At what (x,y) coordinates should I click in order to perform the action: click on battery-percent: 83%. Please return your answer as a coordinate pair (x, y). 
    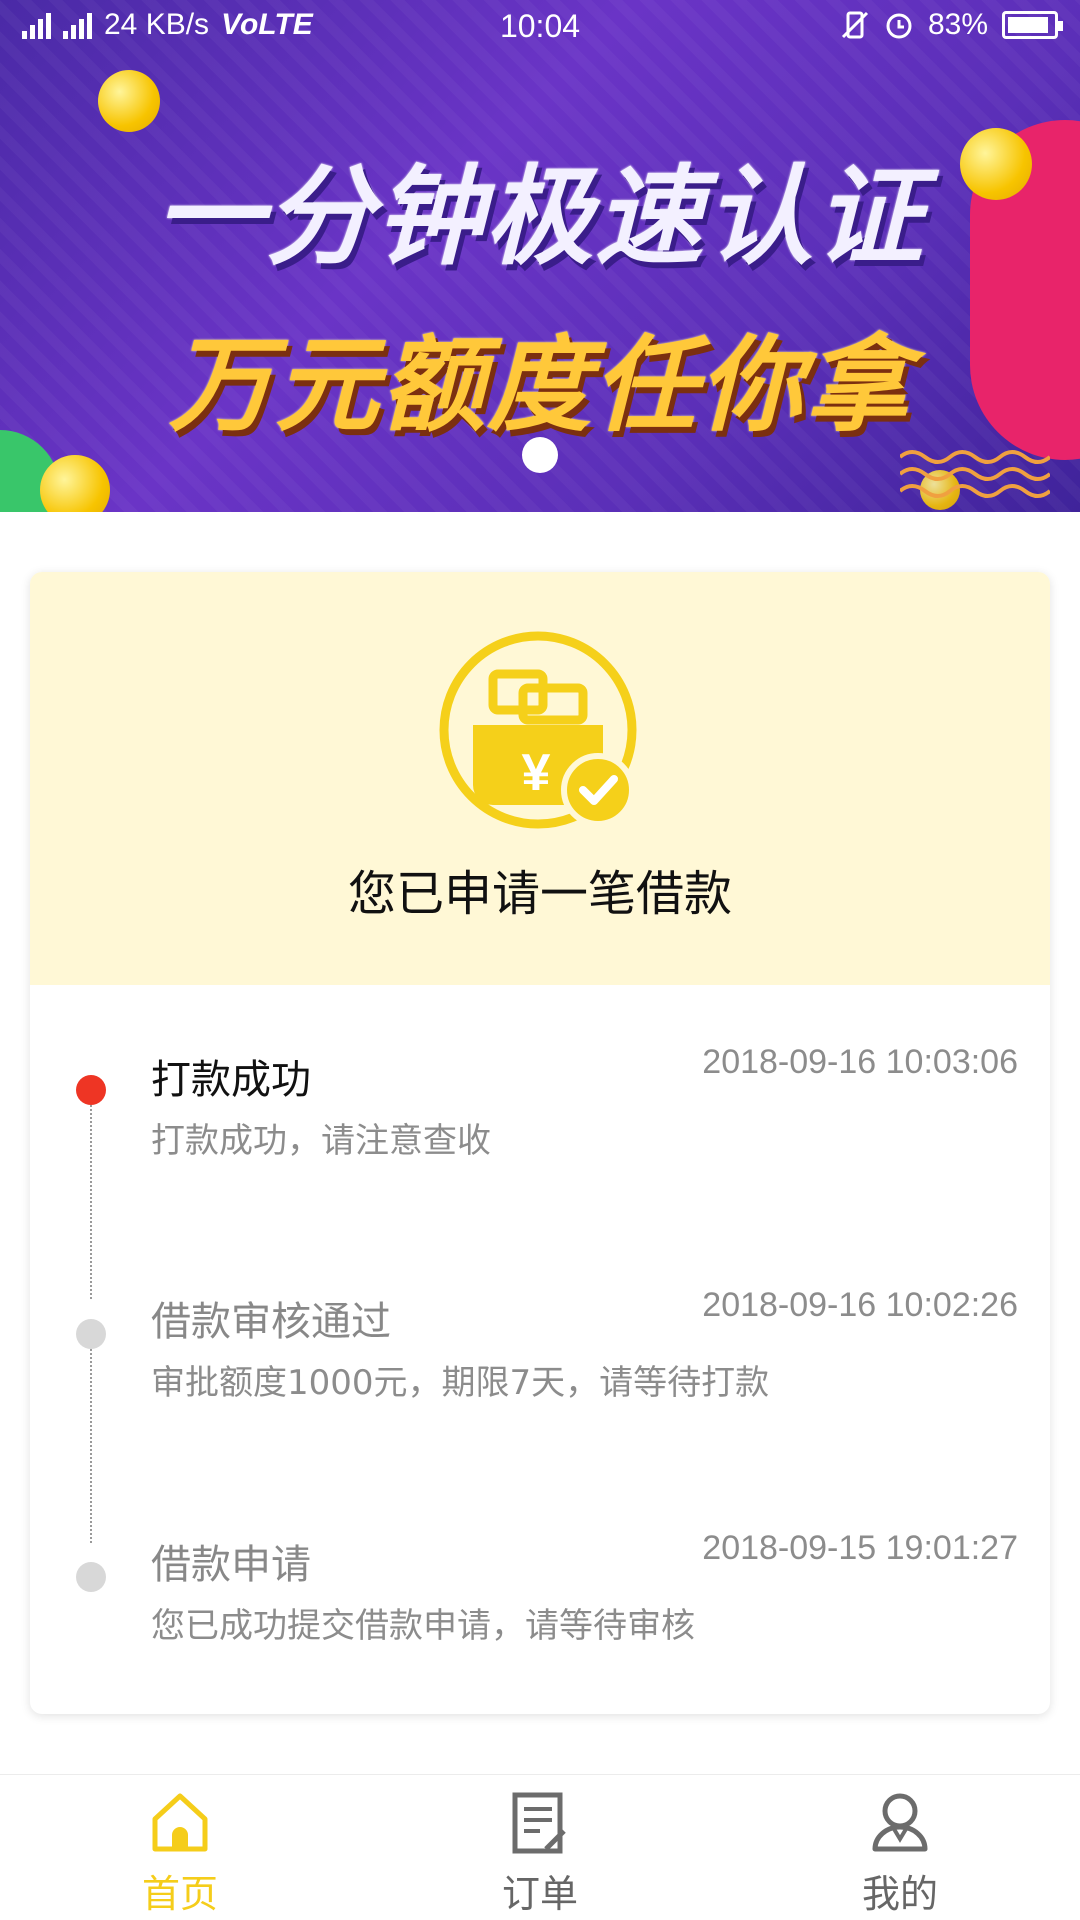
    Looking at the image, I should click on (957, 24).